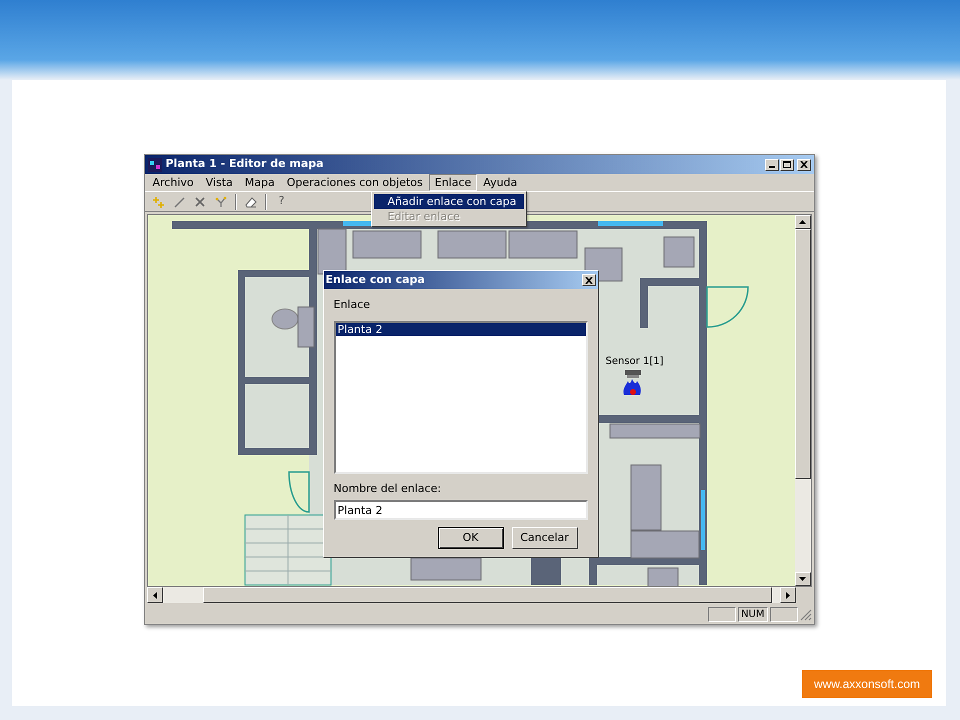 The width and height of the screenshot is (960, 720). Describe the element at coordinates (771, 164) in the screenshot. I see `minimize-button` at that location.